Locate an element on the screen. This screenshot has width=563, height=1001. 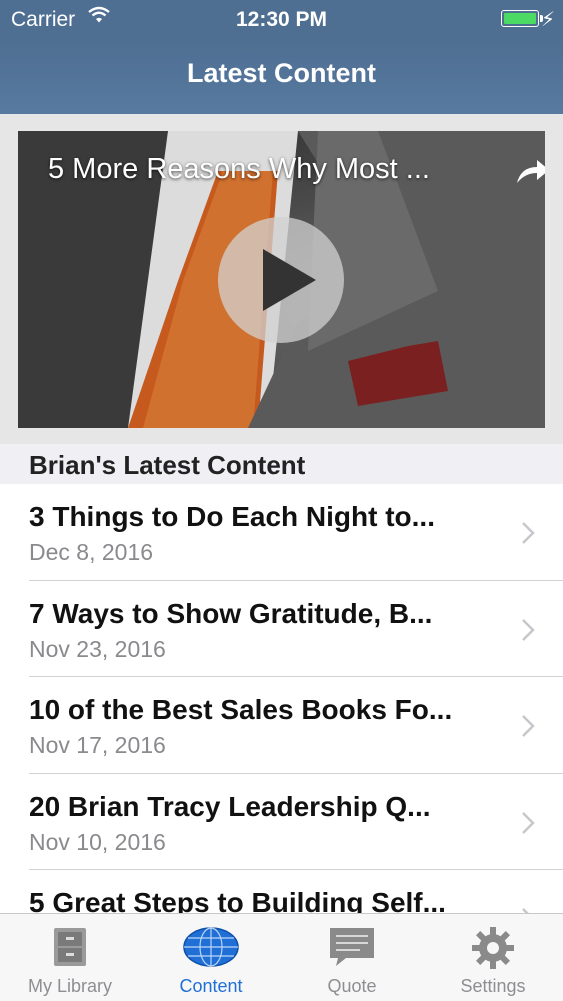
battery-icon is located at coordinates (520, 18).